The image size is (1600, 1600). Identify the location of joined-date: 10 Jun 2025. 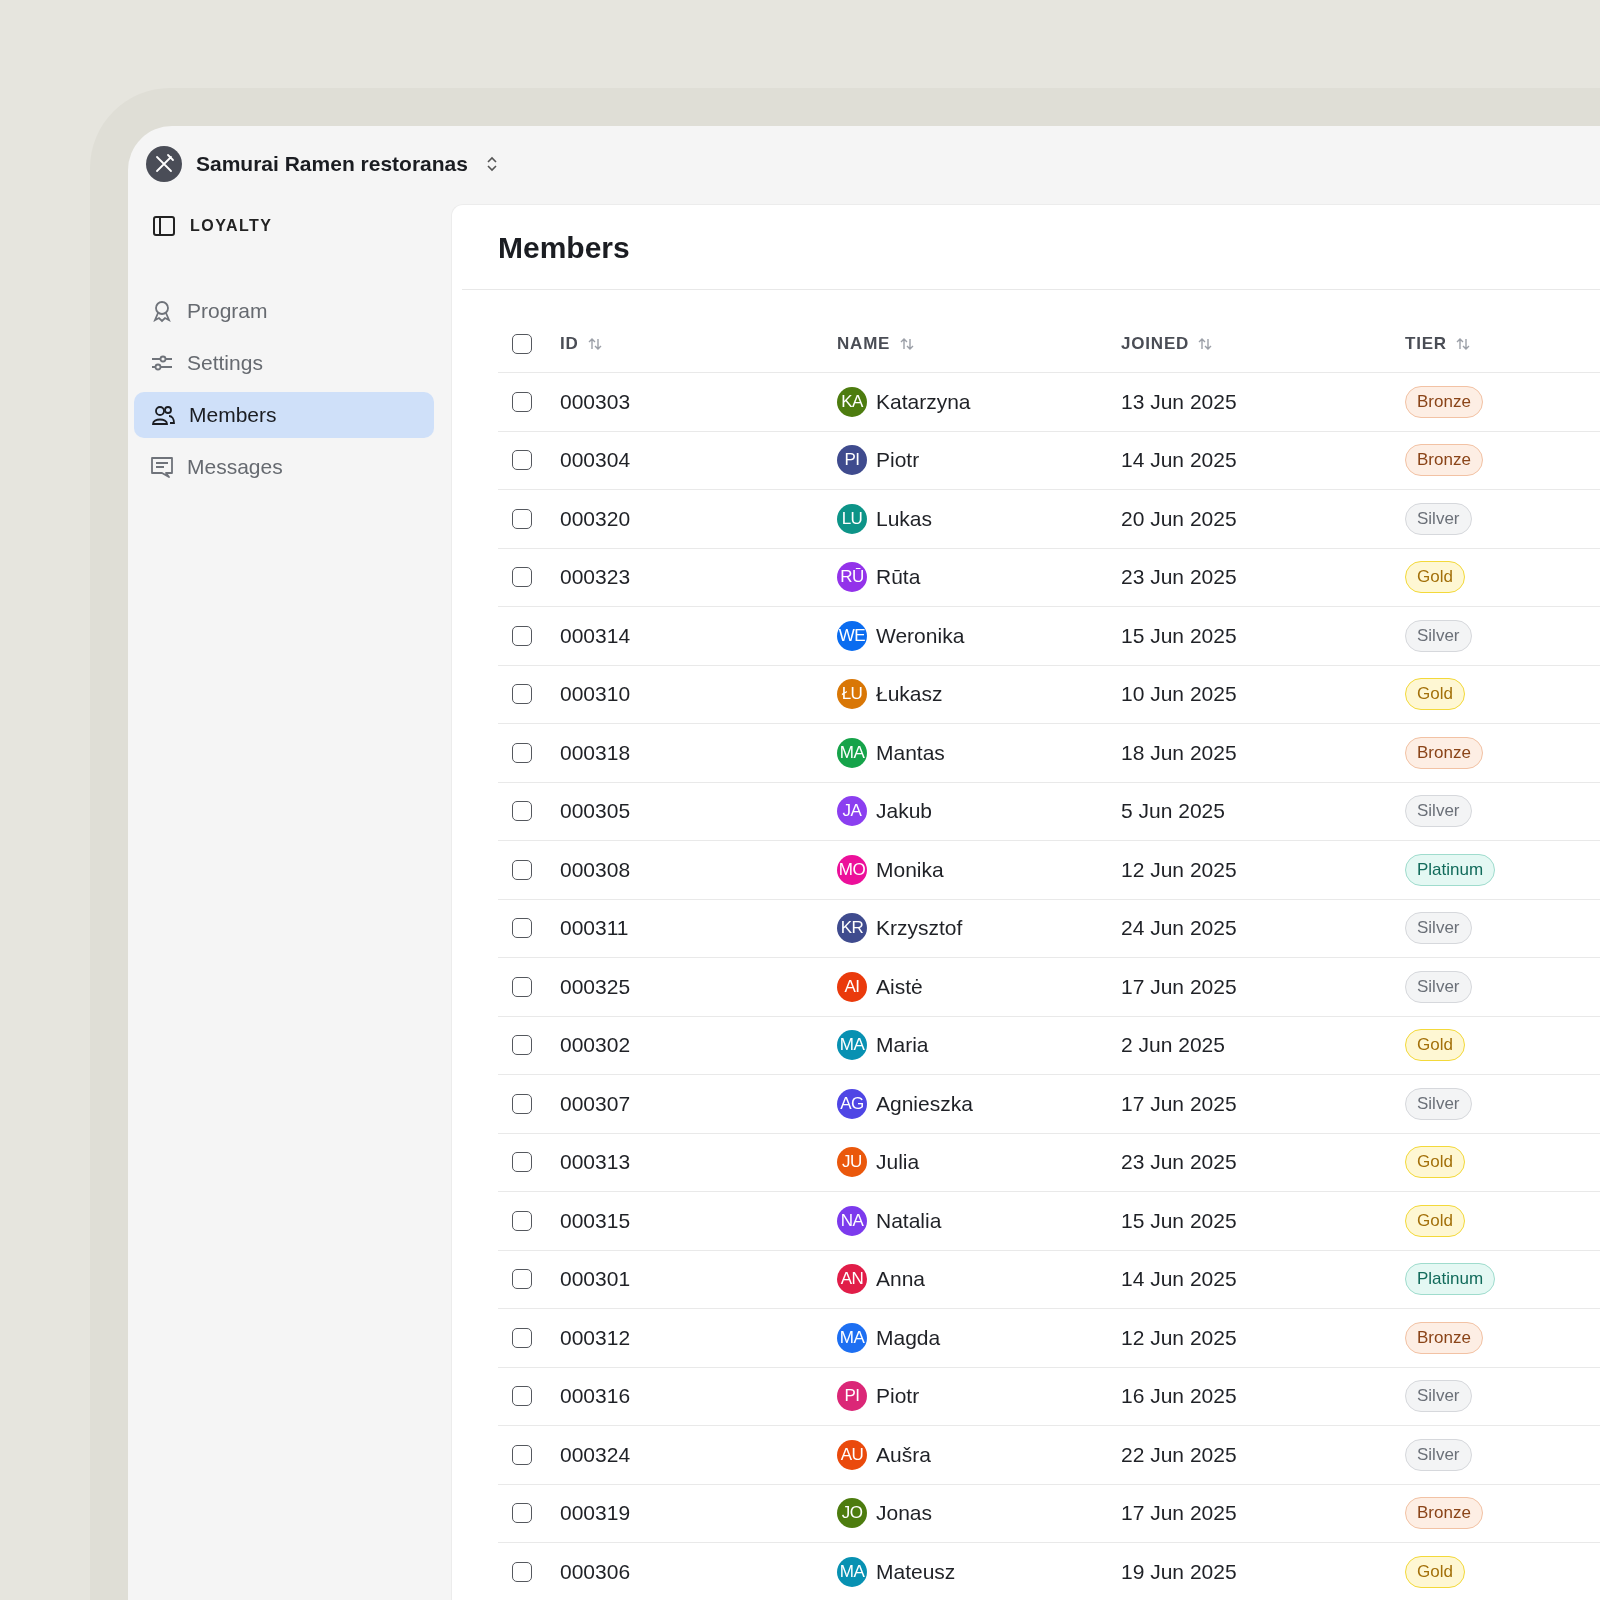
(1179, 694).